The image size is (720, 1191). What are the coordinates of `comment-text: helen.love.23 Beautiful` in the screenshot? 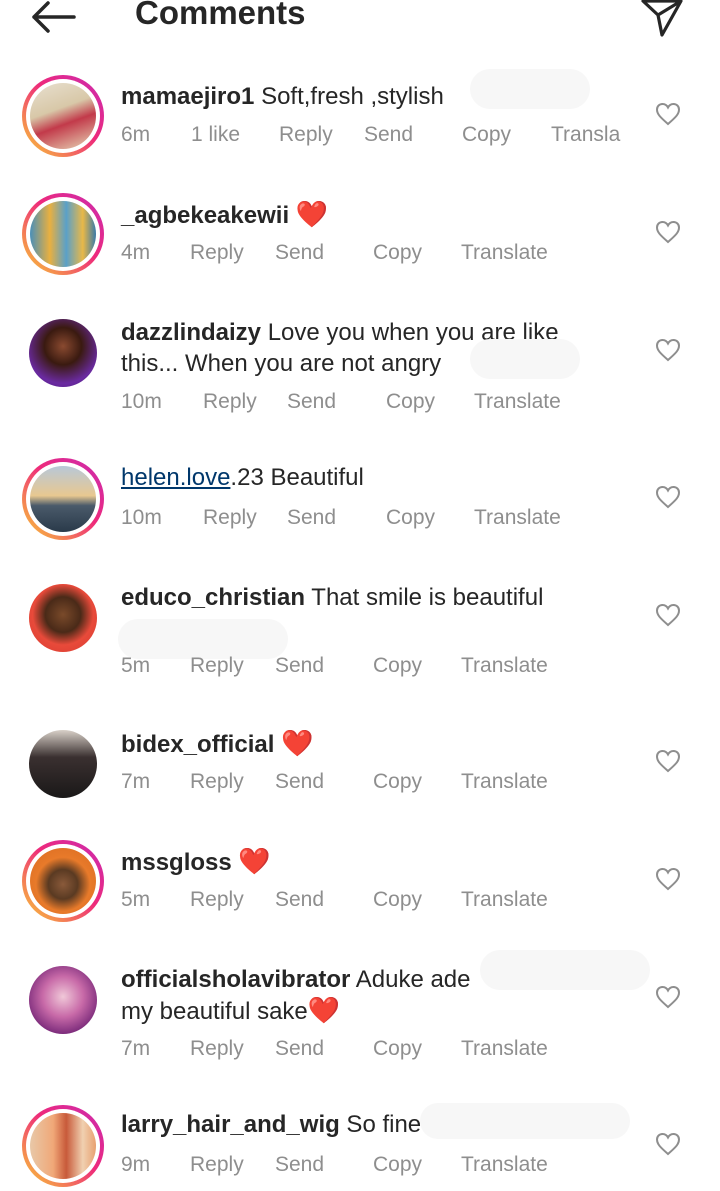 It's located at (371, 477).